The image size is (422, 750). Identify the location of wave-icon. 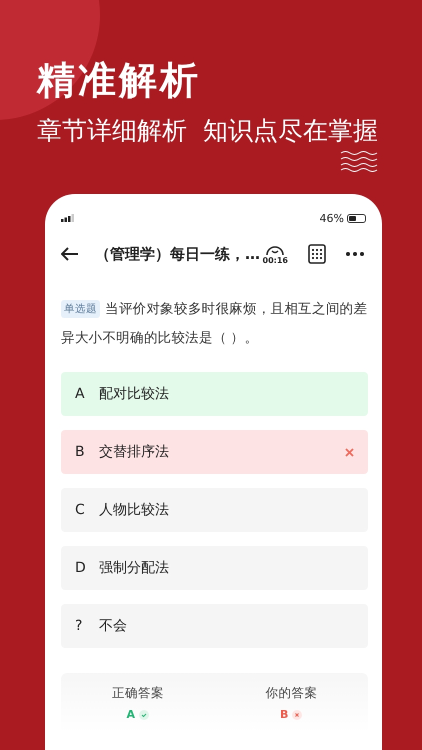
(359, 161).